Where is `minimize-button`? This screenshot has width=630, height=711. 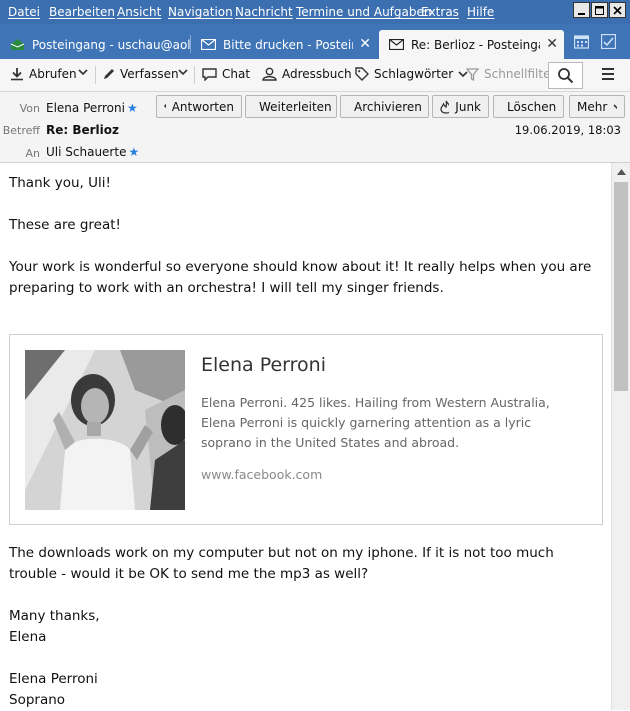 minimize-button is located at coordinates (581, 10).